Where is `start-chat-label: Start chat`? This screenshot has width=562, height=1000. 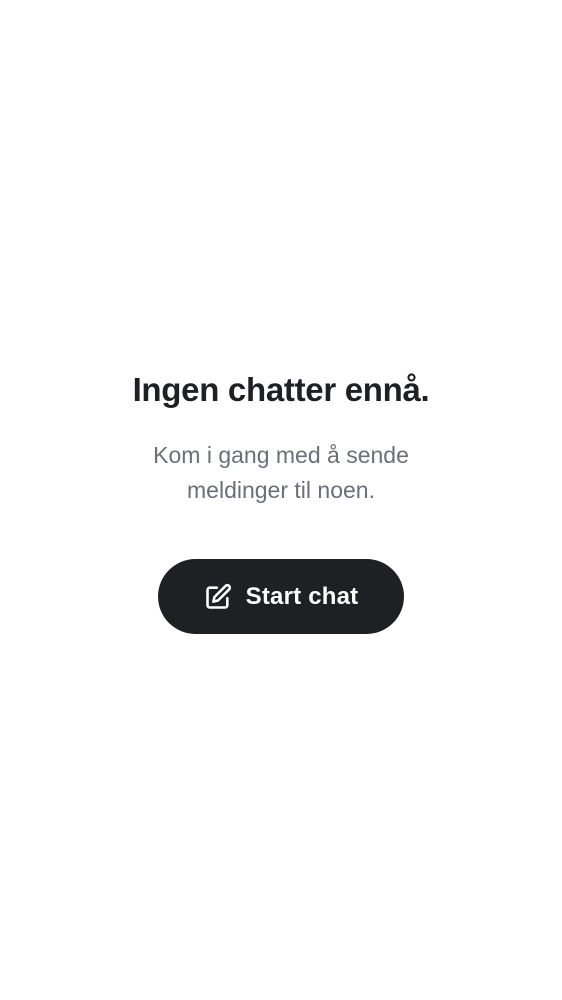
start-chat-label: Start chat is located at coordinates (302, 596).